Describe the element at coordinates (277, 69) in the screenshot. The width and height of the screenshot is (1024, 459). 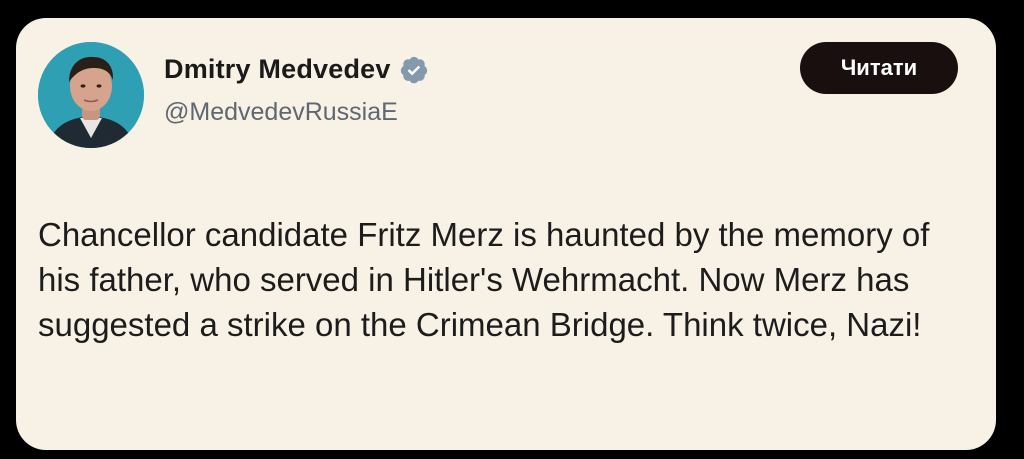
I see `author-display-name: Dmitry Medvedev` at that location.